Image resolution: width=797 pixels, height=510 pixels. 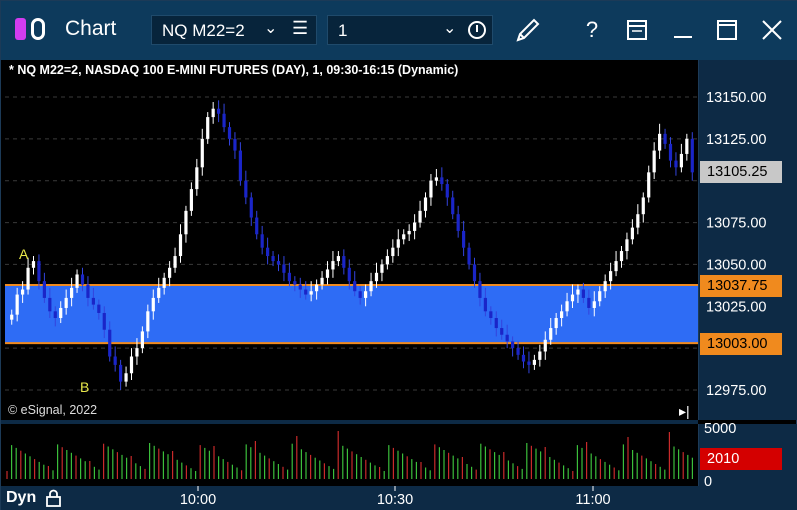 I want to click on price-tick-label: 12975.00, so click(x=736, y=391).